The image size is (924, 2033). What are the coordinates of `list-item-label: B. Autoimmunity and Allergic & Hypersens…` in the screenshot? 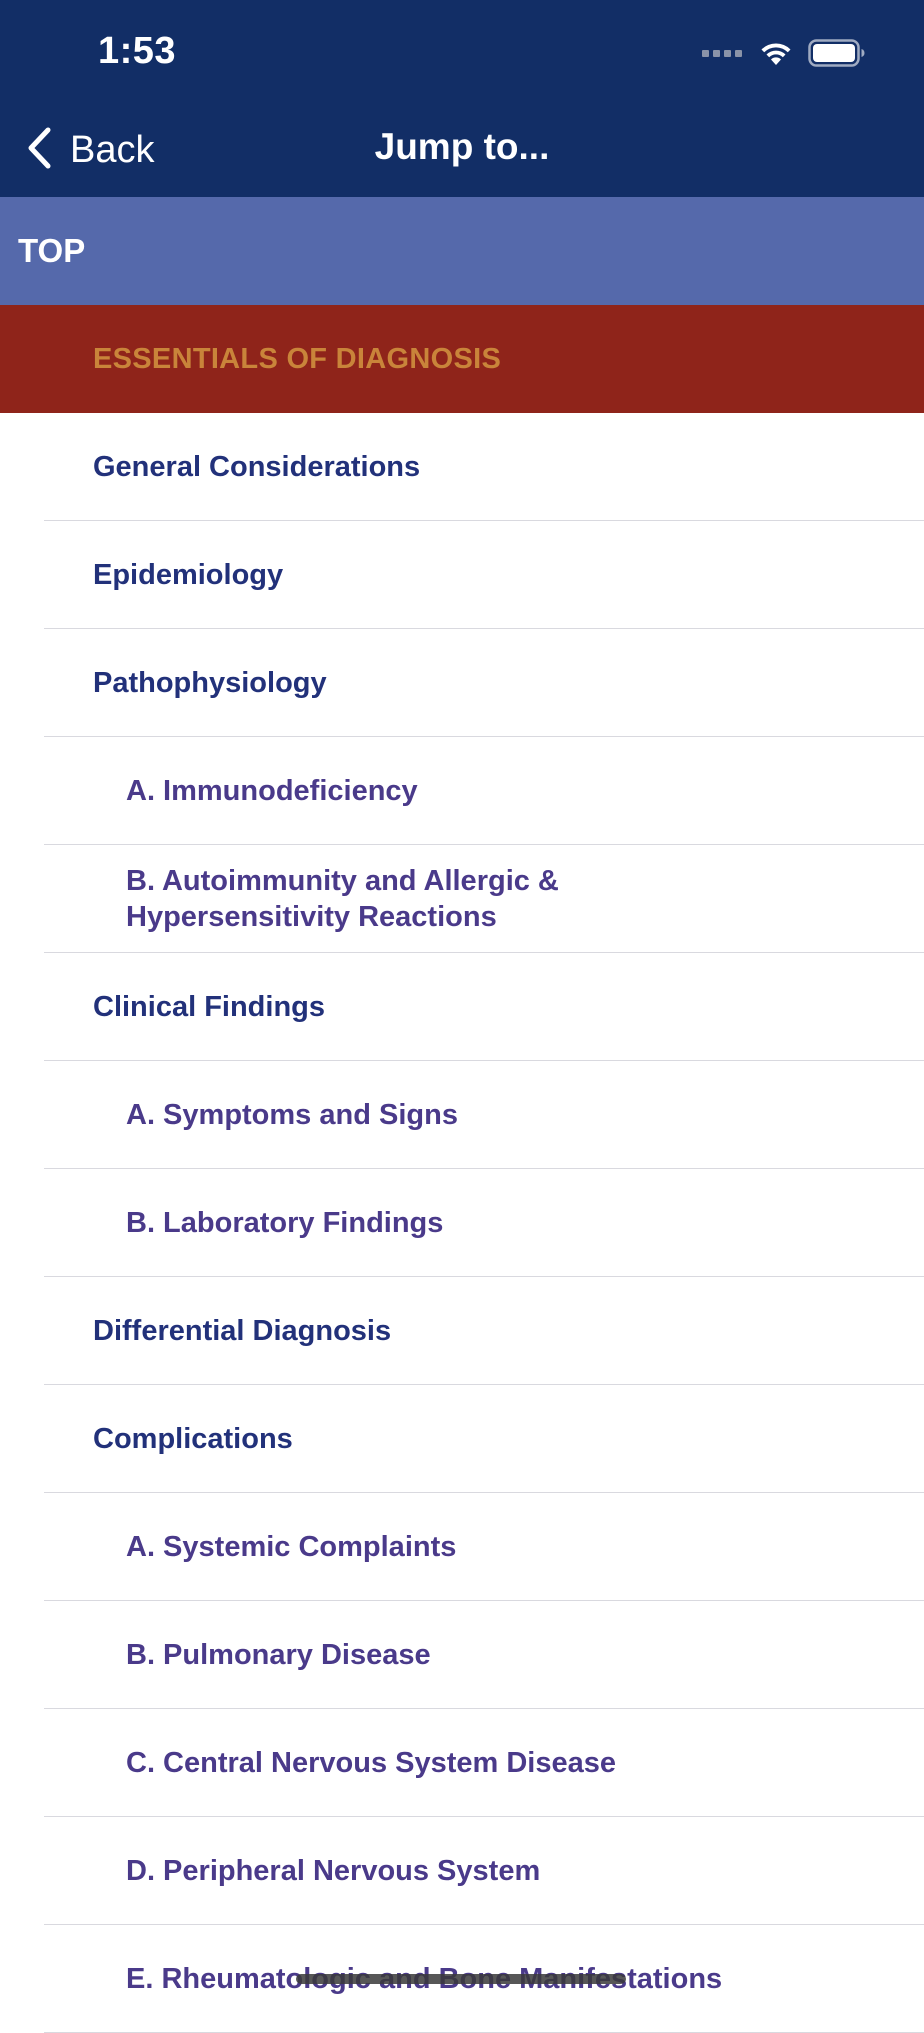 It's located at (342, 899).